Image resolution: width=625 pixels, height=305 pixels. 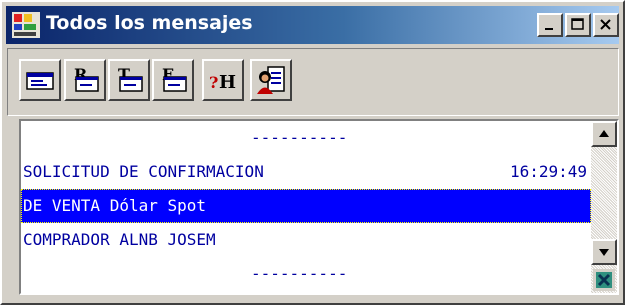 I want to click on help-button: ? H, so click(x=223, y=80).